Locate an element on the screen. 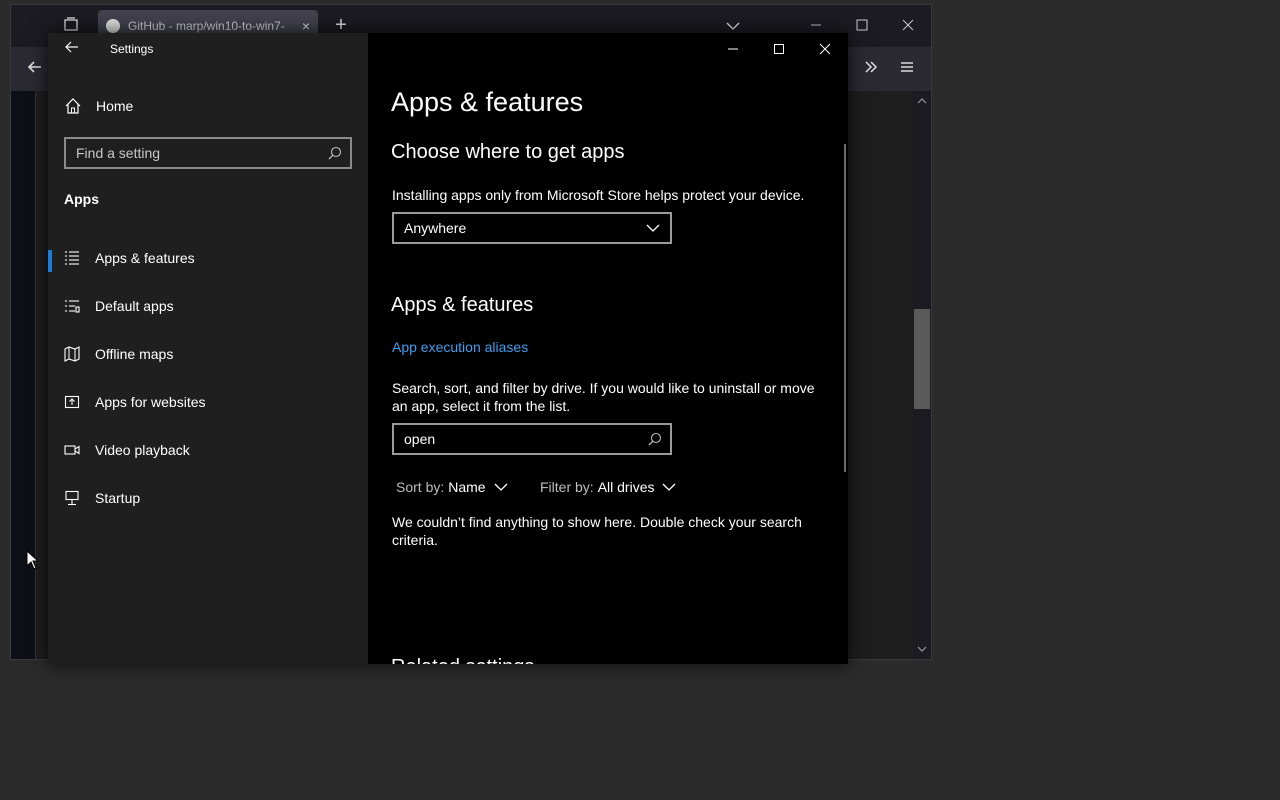 Image resolution: width=1280 pixels, height=800 pixels. maximize-button is located at coordinates (779, 49).